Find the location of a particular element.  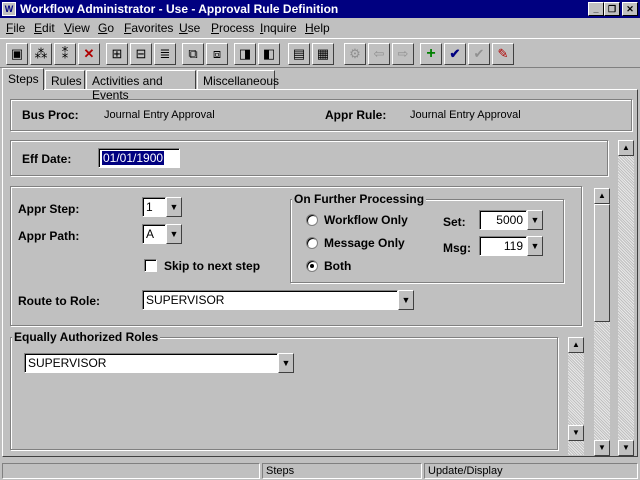

main-vertical-scrollbar: ▲ ▼ is located at coordinates (626, 298).